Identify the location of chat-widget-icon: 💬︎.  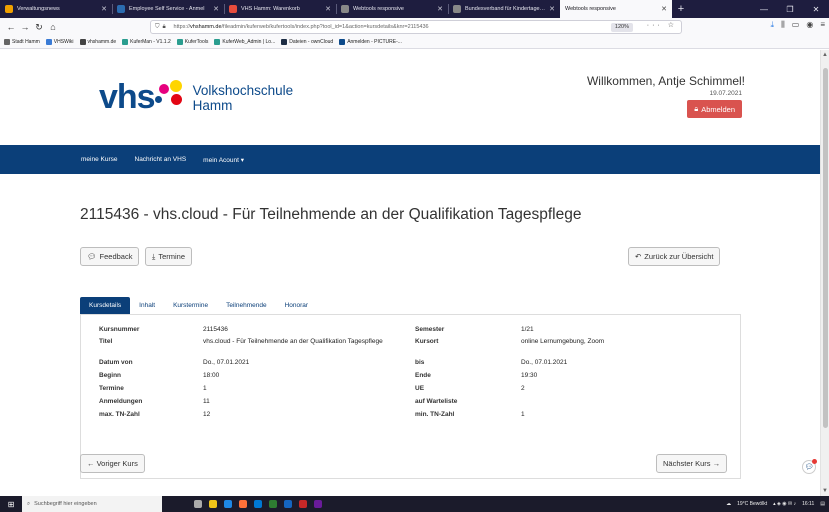
(809, 466).